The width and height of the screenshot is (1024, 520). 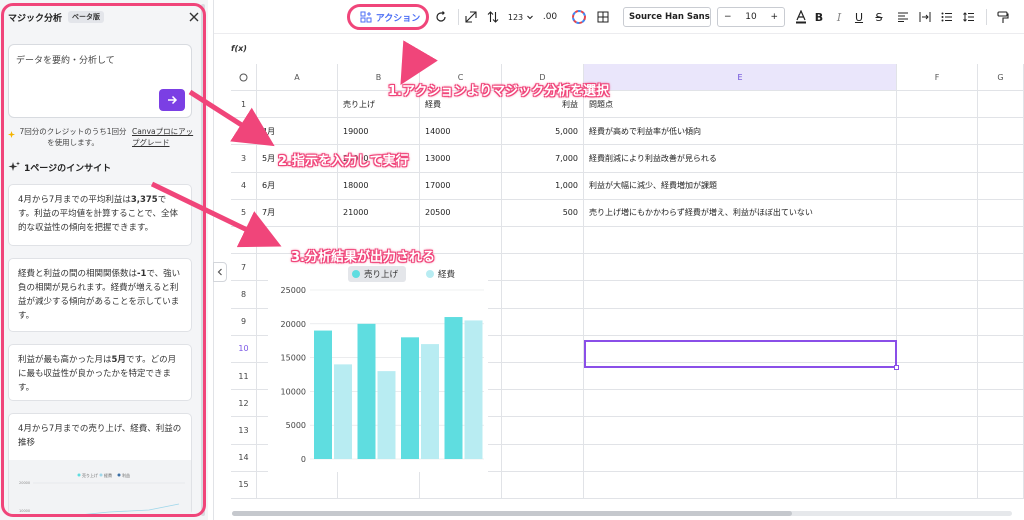 I want to click on cell: 18000, so click(x=379, y=186).